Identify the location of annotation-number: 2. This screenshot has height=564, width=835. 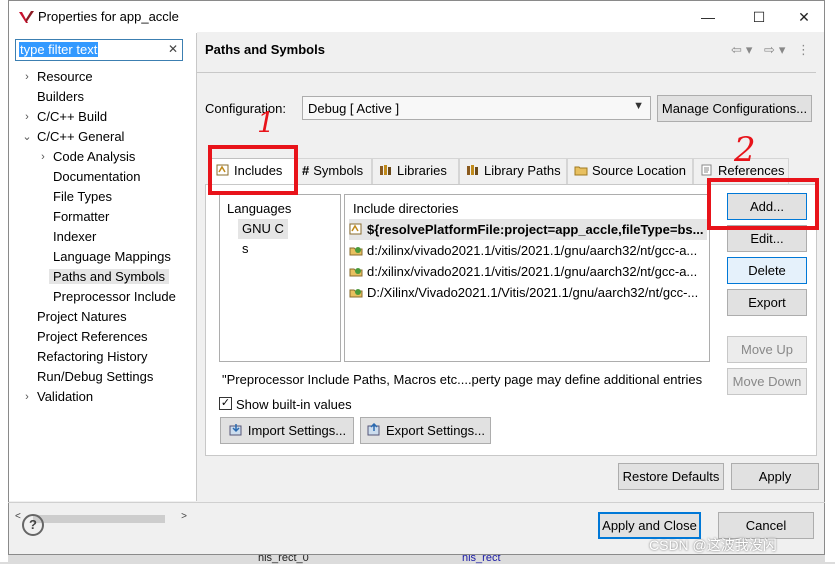
(745, 150).